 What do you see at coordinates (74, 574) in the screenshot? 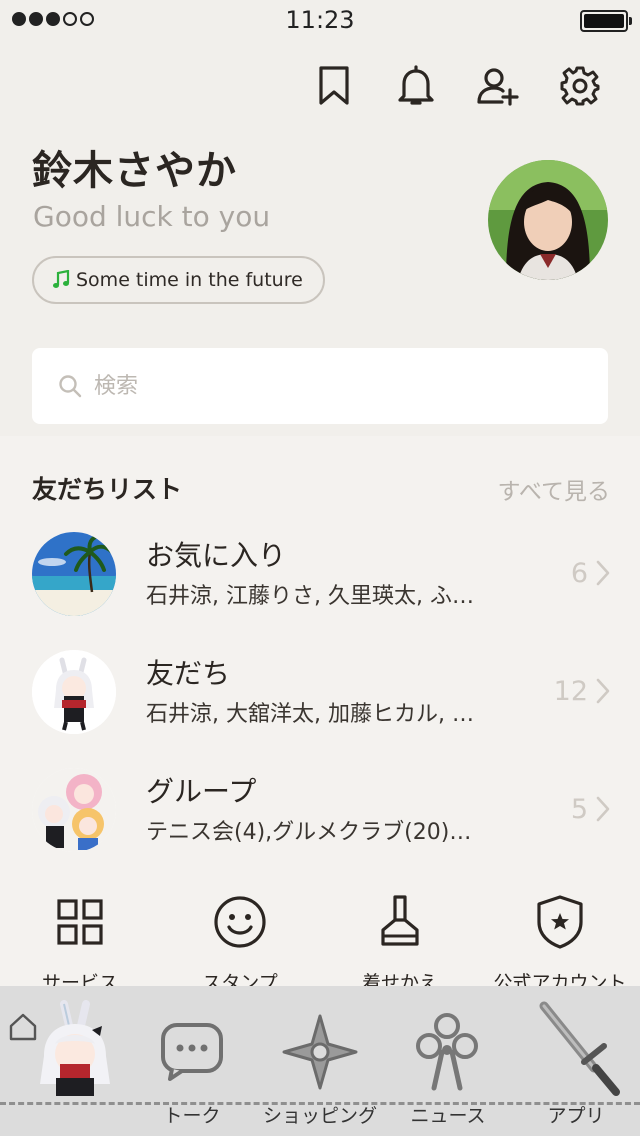
I see `favorites-thumbnail` at bounding box center [74, 574].